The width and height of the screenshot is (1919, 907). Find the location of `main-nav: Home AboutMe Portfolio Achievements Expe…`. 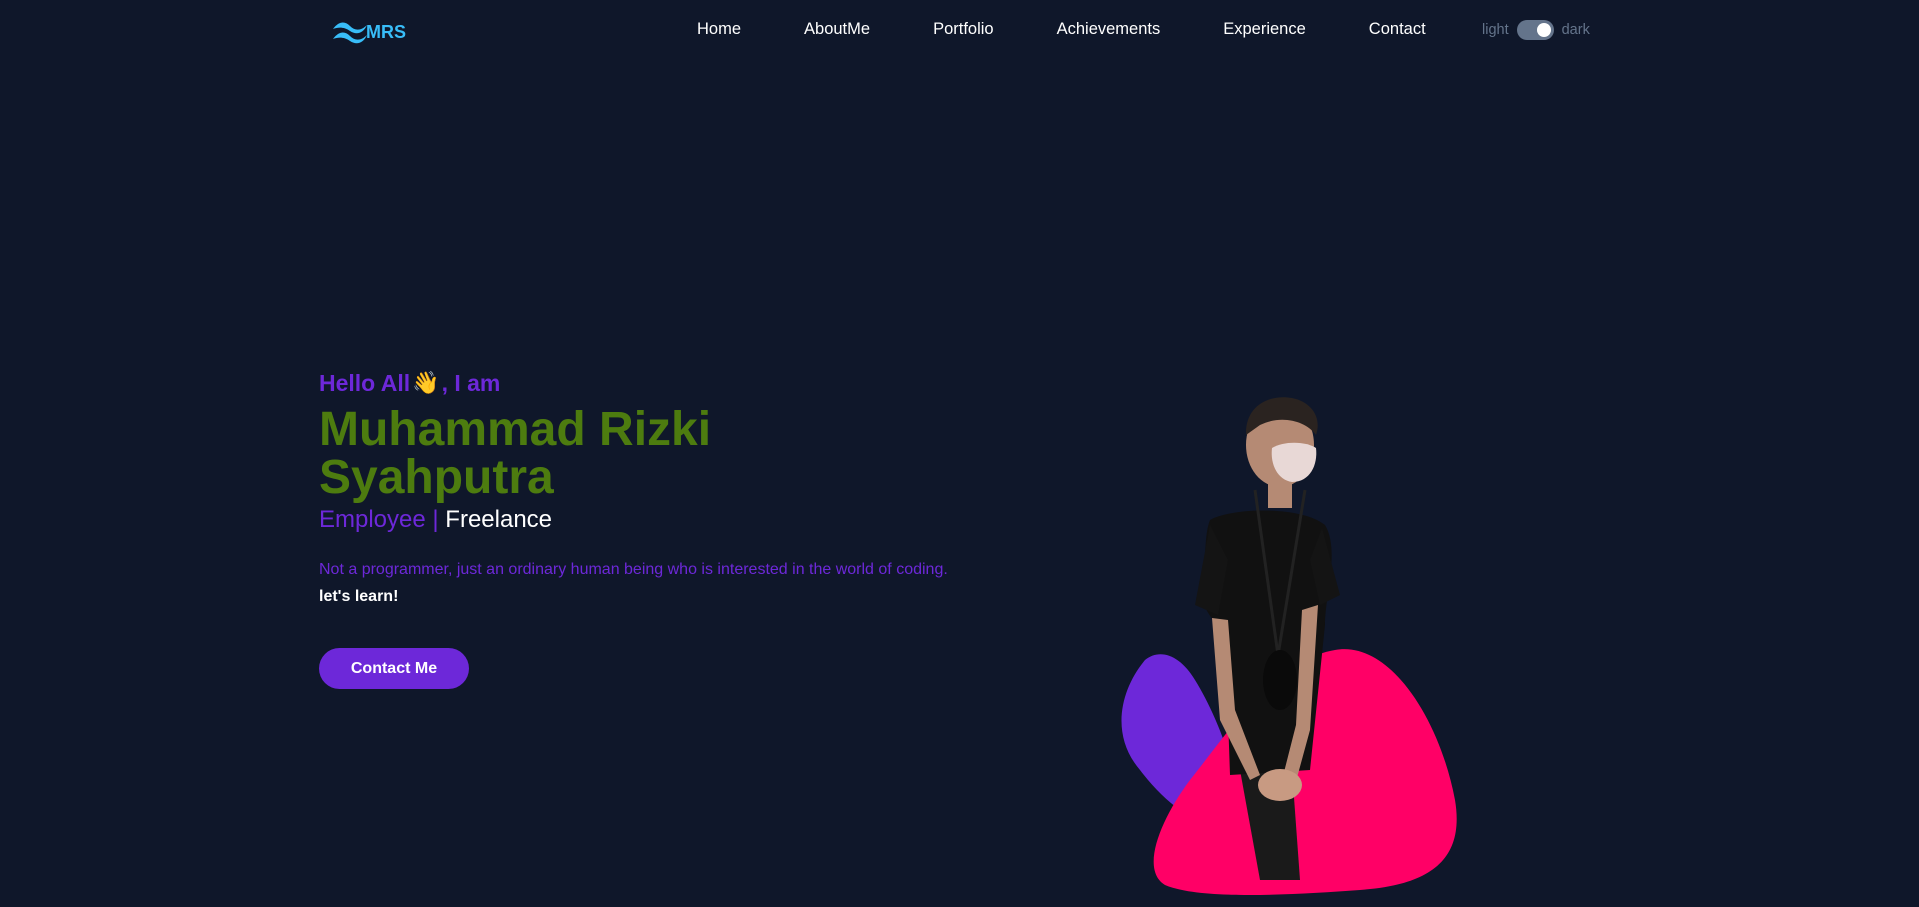

main-nav: Home AboutMe Portfolio Achievements Expe… is located at coordinates (1061, 29).